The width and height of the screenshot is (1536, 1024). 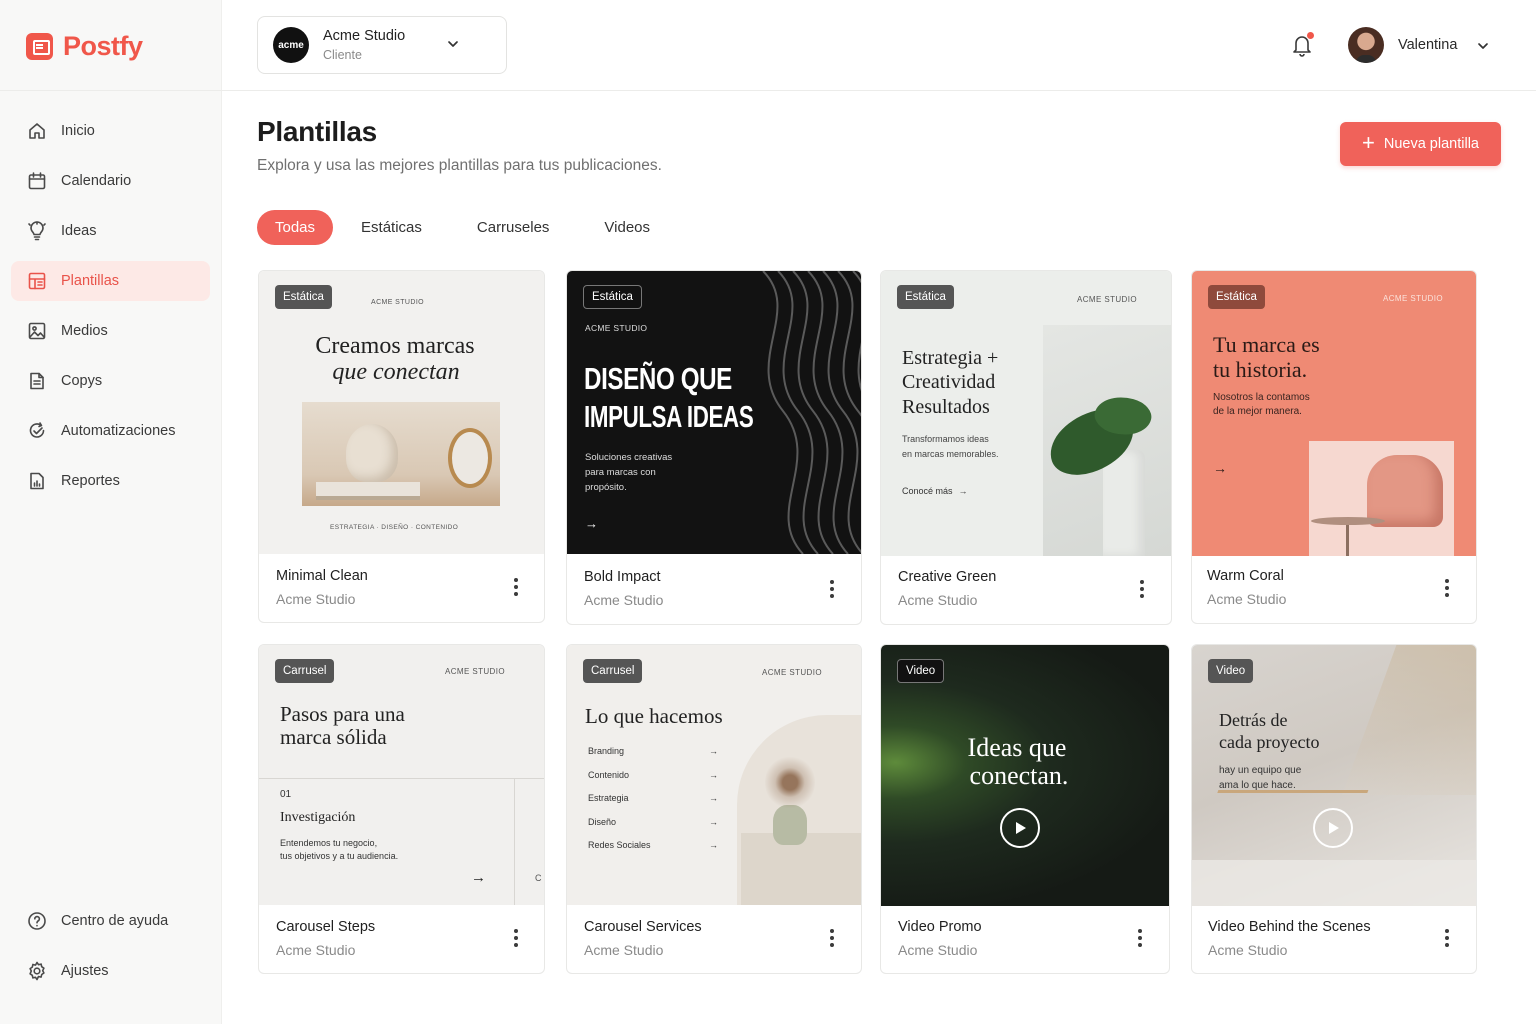 What do you see at coordinates (643, 927) in the screenshot?
I see `card-title: Carousel Services` at bounding box center [643, 927].